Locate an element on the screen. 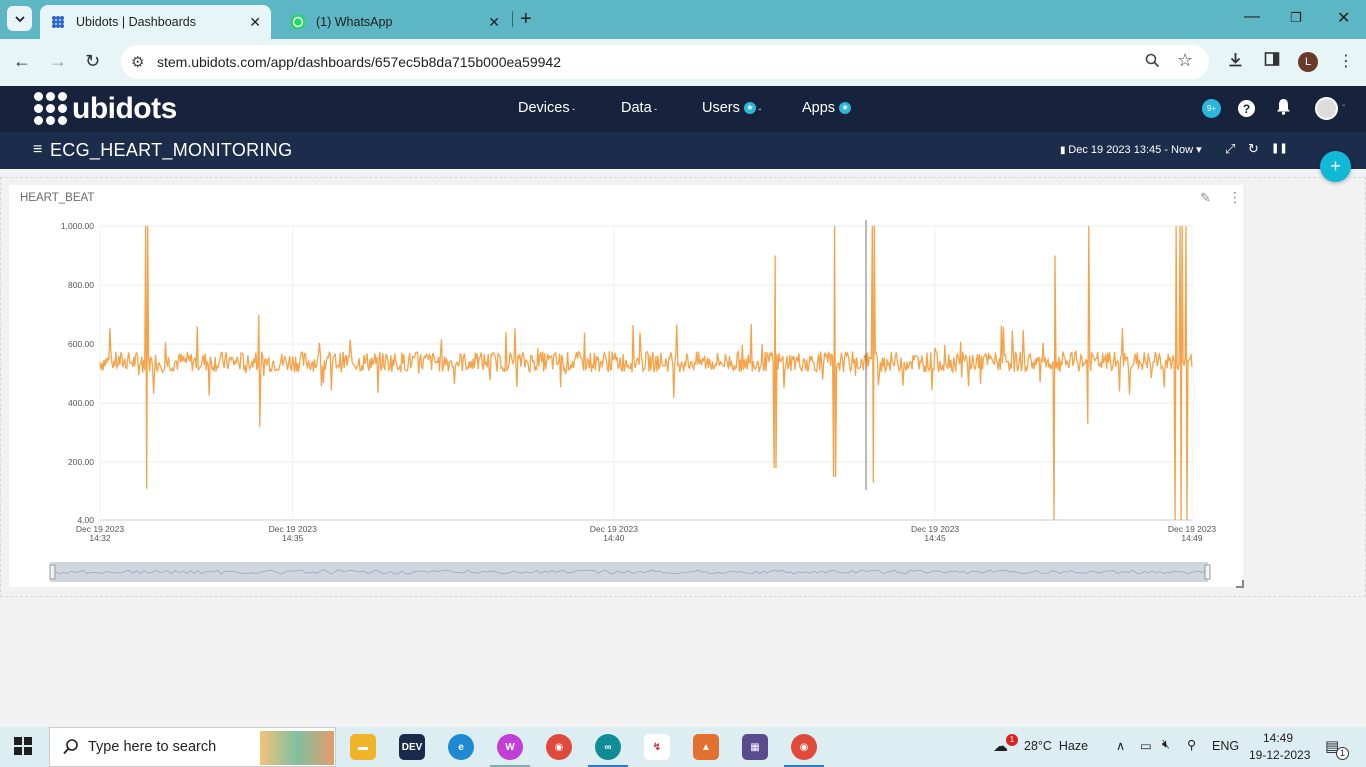  dev-cpp-icon: DEV is located at coordinates (412, 747).